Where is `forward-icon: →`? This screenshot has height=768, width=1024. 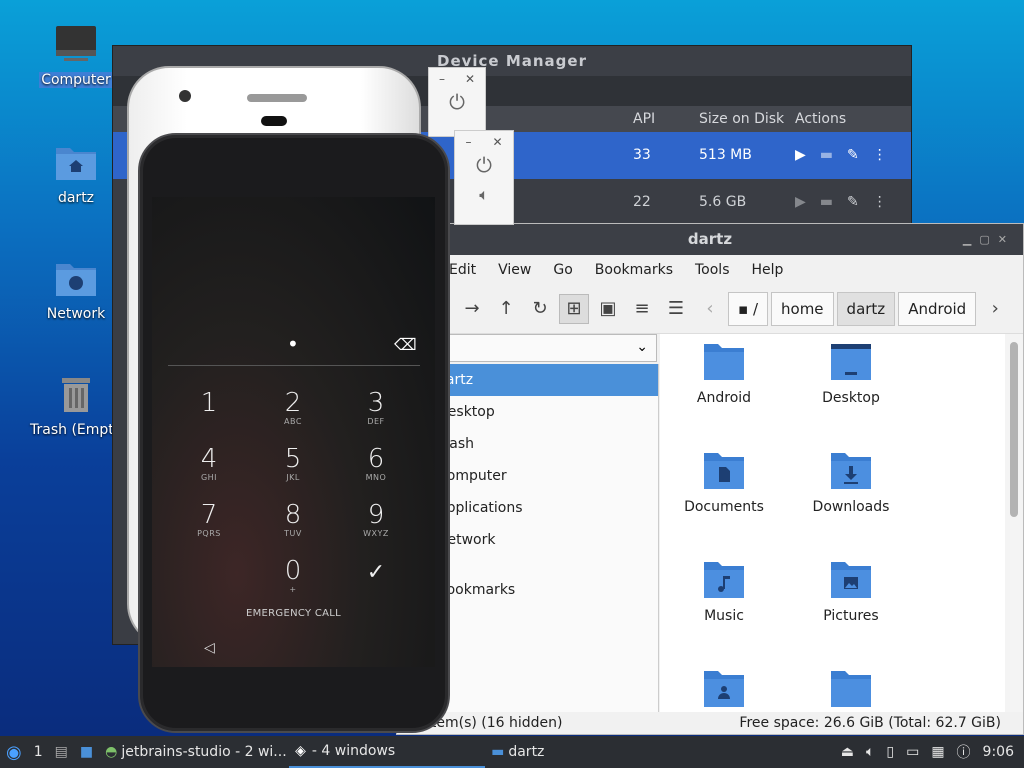 forward-icon: → is located at coordinates (472, 309).